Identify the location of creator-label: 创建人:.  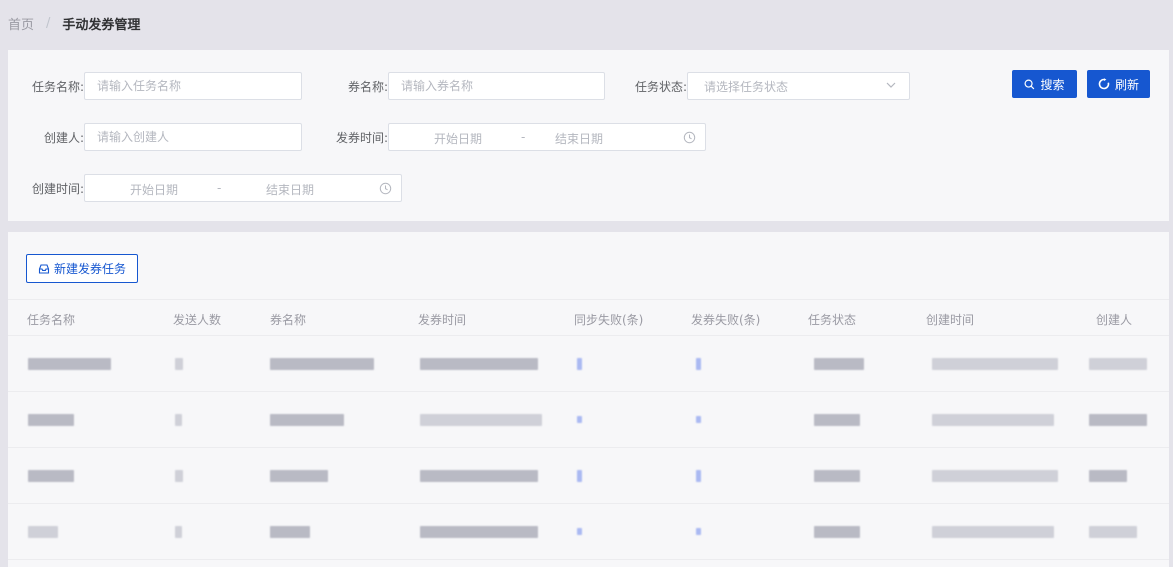
(63, 137).